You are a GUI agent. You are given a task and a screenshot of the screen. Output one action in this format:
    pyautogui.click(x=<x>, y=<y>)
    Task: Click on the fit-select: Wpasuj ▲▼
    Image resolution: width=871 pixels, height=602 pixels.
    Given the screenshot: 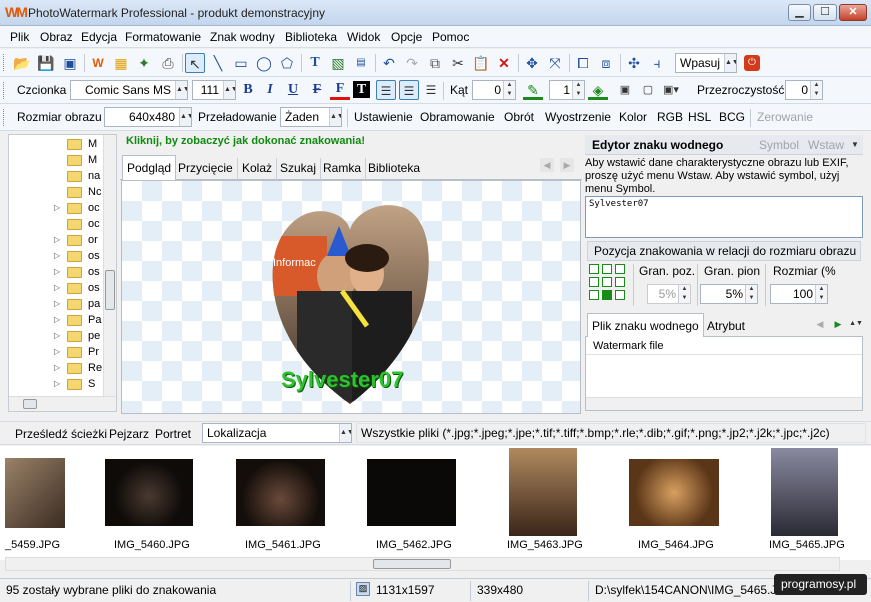 What is the action you would take?
    pyautogui.click(x=706, y=63)
    